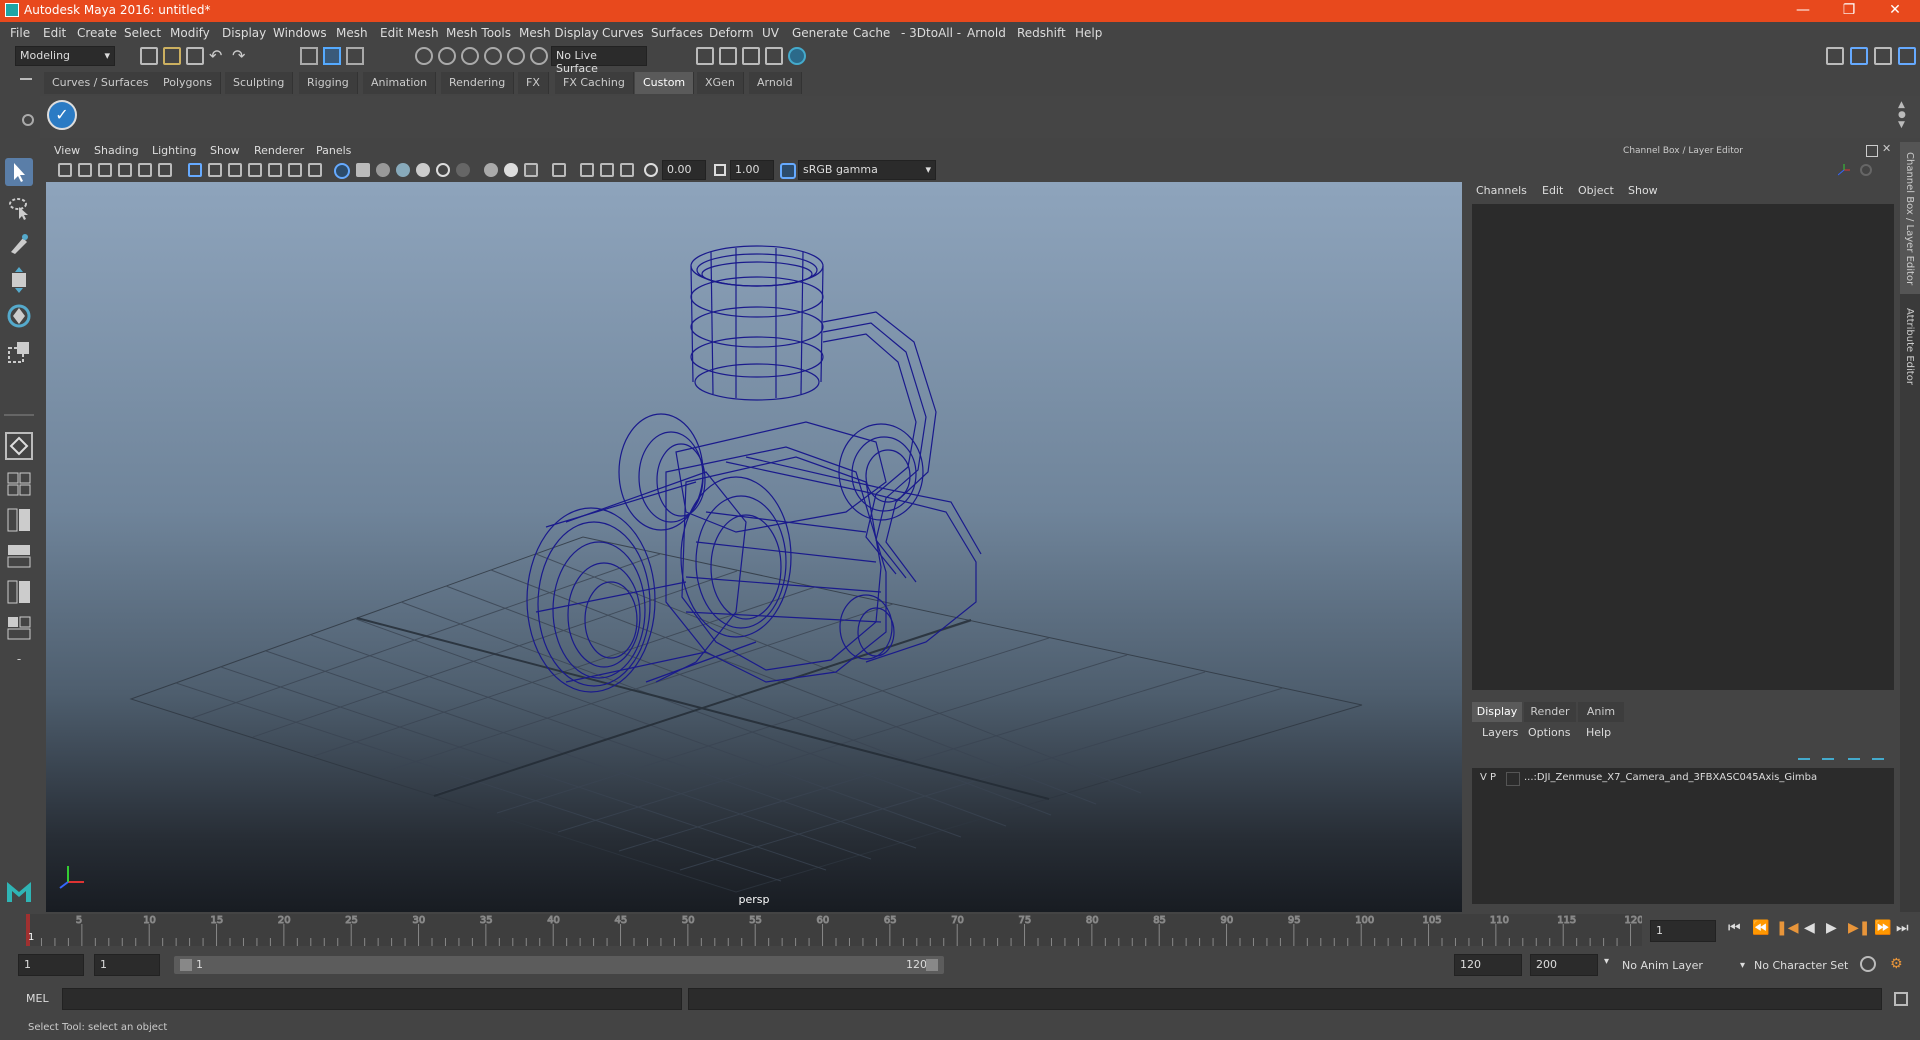  Describe the element at coordinates (19, 484) in the screenshot. I see `four-view-layout-icon` at that location.